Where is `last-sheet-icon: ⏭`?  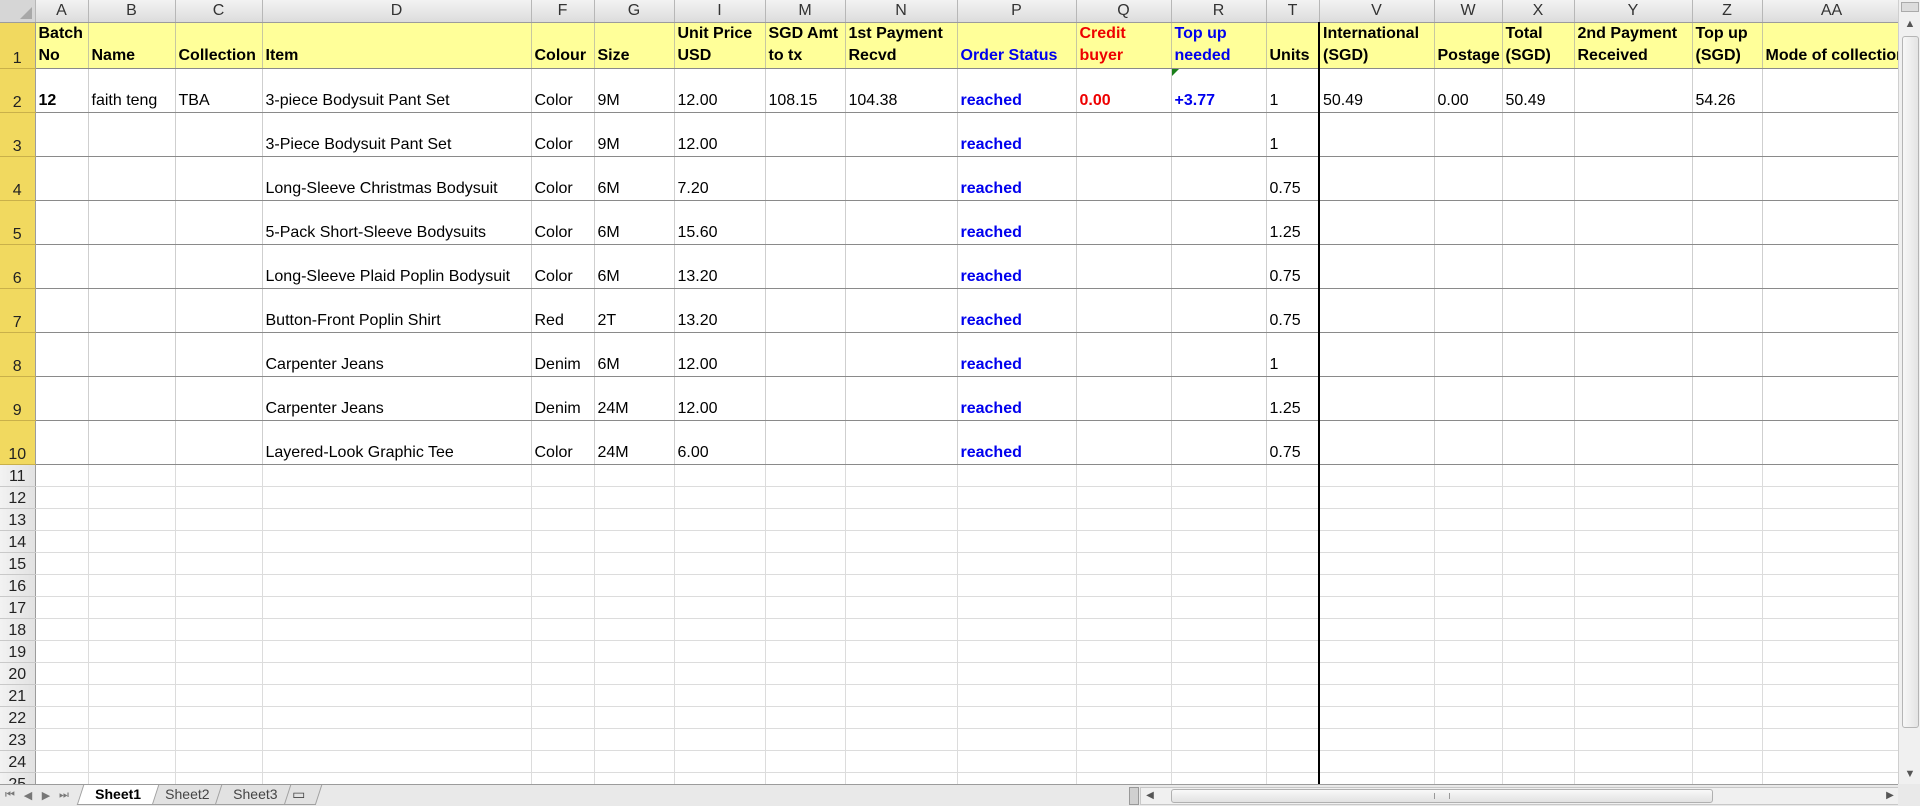
last-sheet-icon: ⏭ is located at coordinates (64, 795).